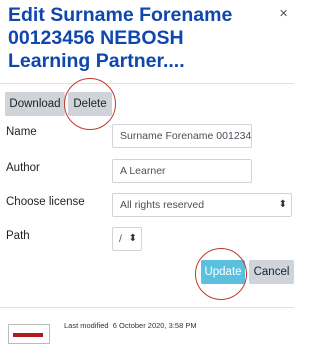 The image size is (320, 344). I want to click on header-separator, so click(147, 83).